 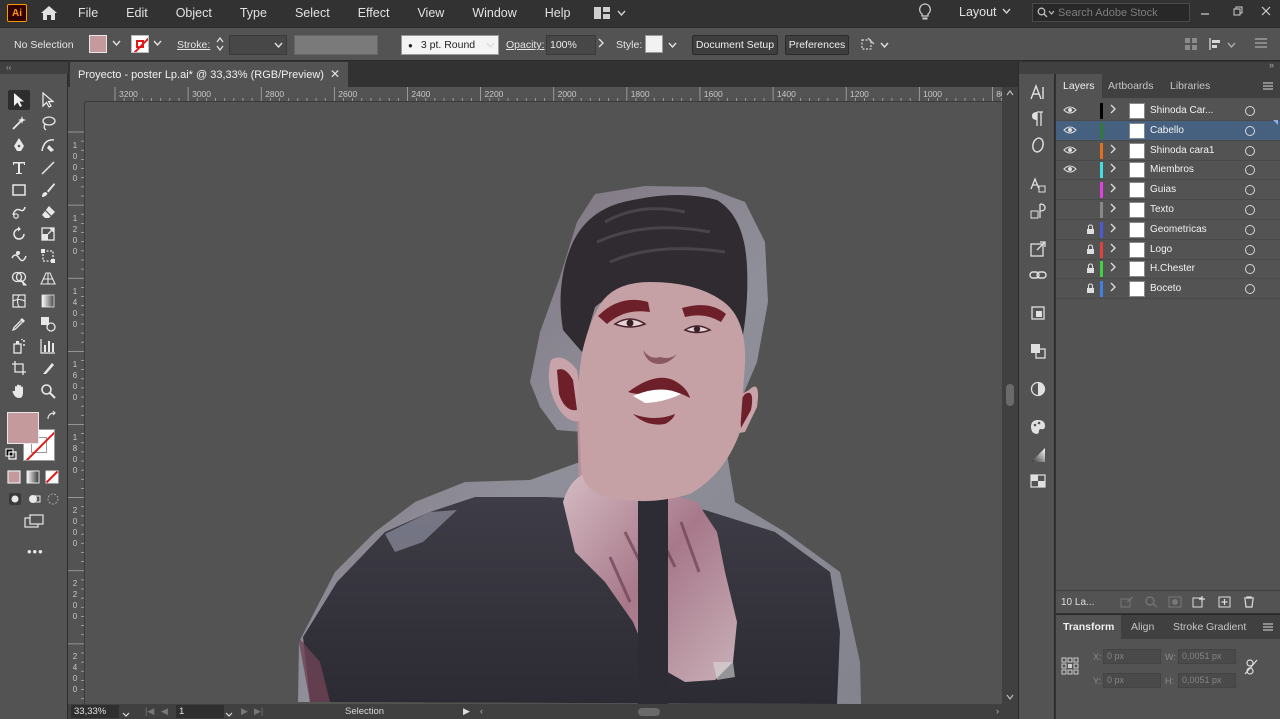 I want to click on first-artboard-icon: |◀, so click(x=149, y=711).